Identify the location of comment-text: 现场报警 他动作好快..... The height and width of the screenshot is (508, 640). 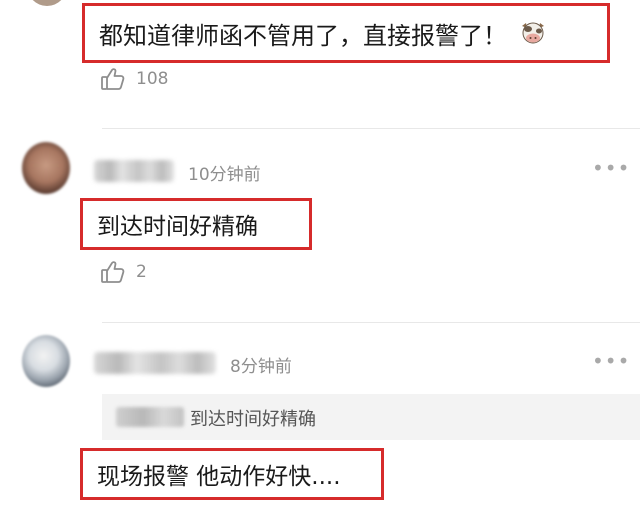
(219, 477).